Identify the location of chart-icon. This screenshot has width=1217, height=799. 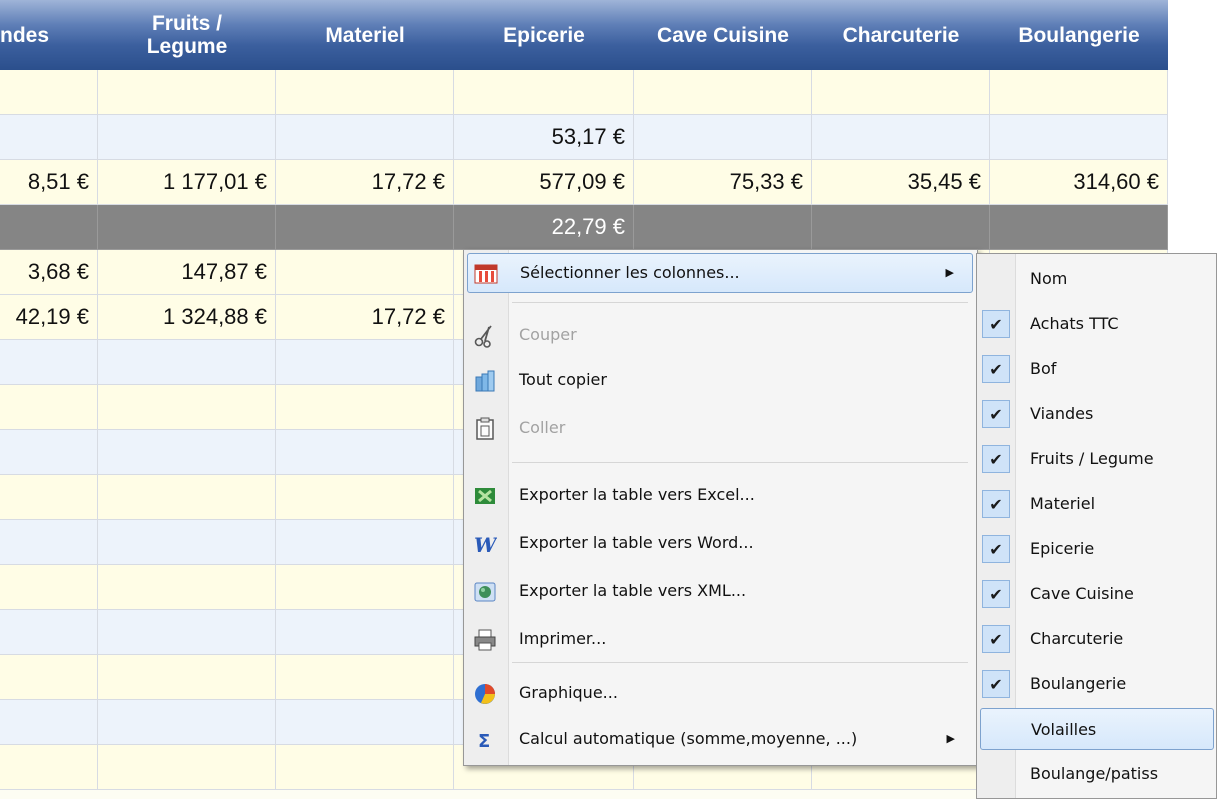
(485, 694).